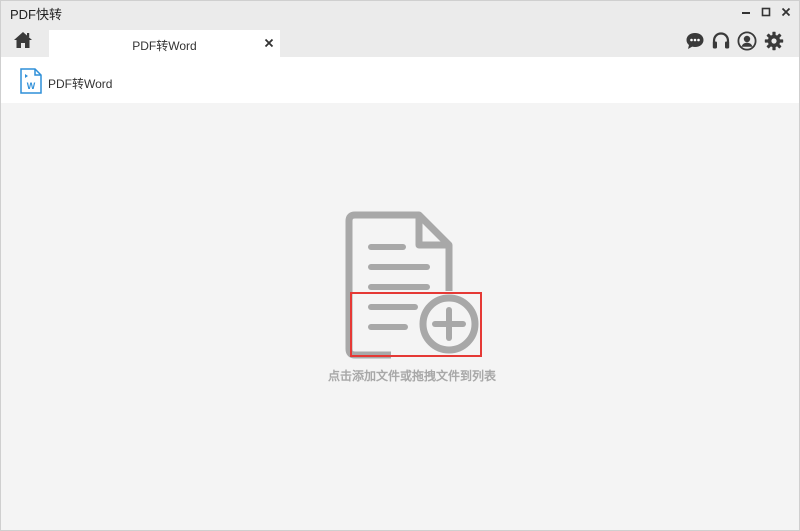  What do you see at coordinates (400, 40) in the screenshot?
I see `tab-bar: PDF转Word` at bounding box center [400, 40].